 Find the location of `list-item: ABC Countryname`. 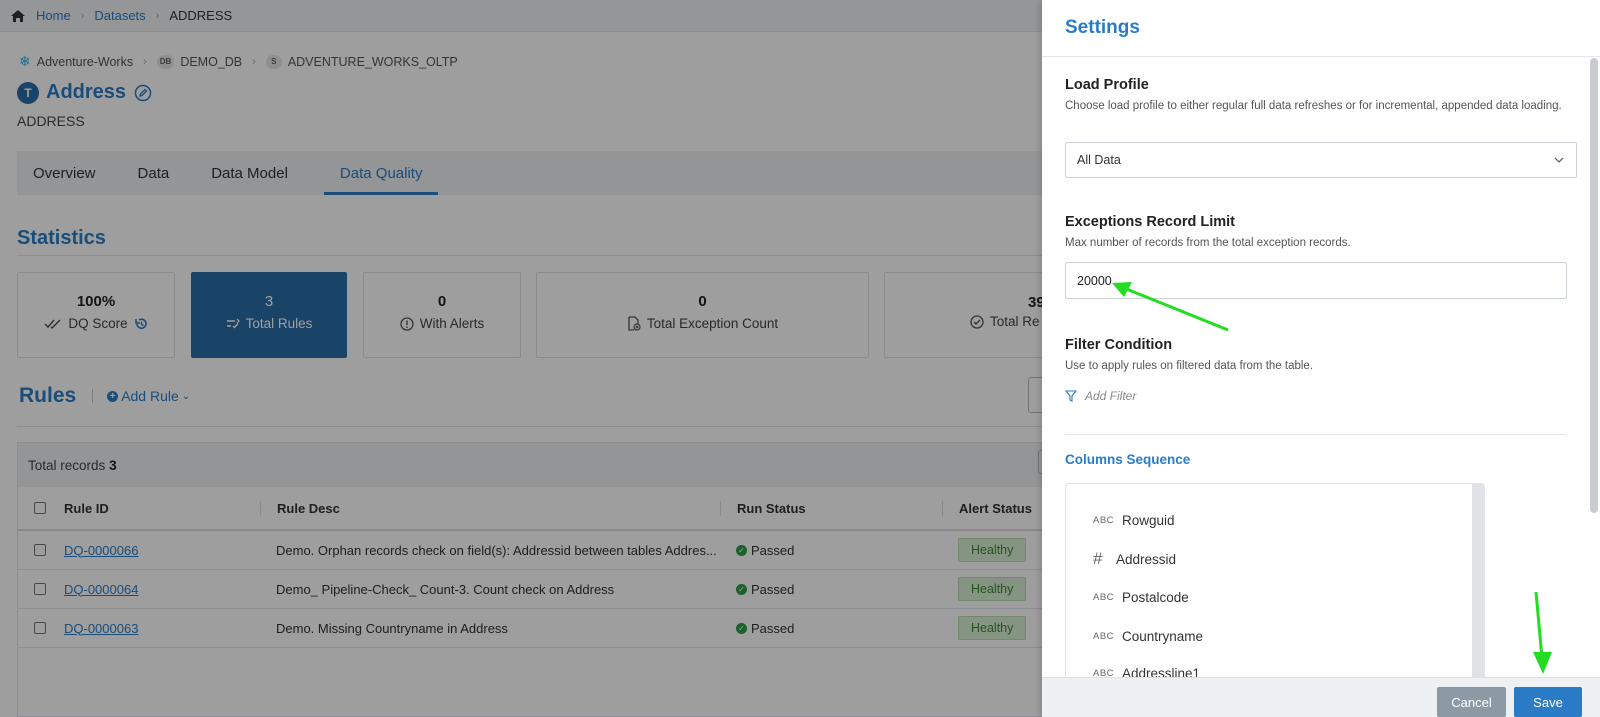

list-item: ABC Countryname is located at coordinates (1148, 636).